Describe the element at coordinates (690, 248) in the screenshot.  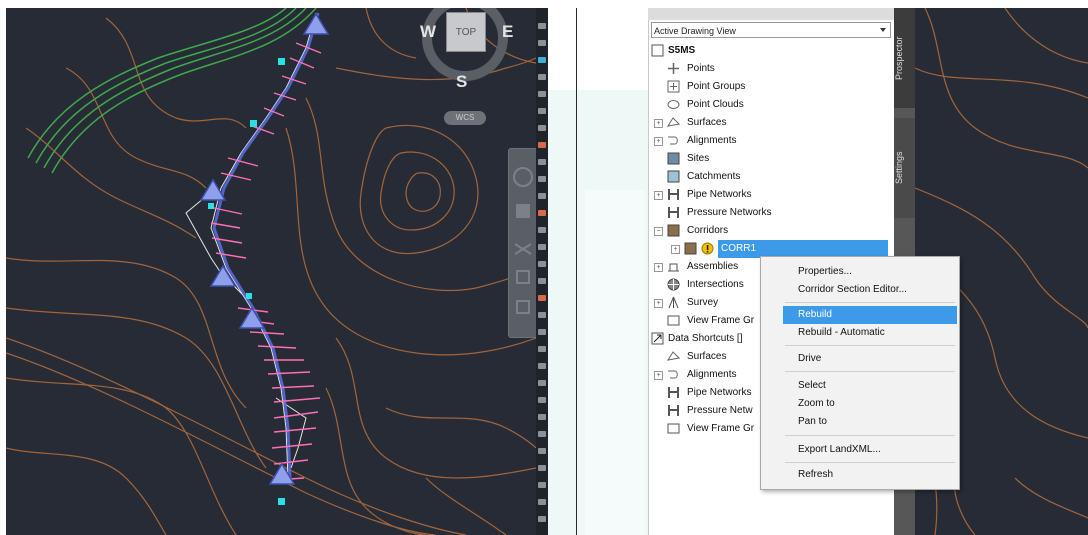
I see `corridor-icon` at that location.